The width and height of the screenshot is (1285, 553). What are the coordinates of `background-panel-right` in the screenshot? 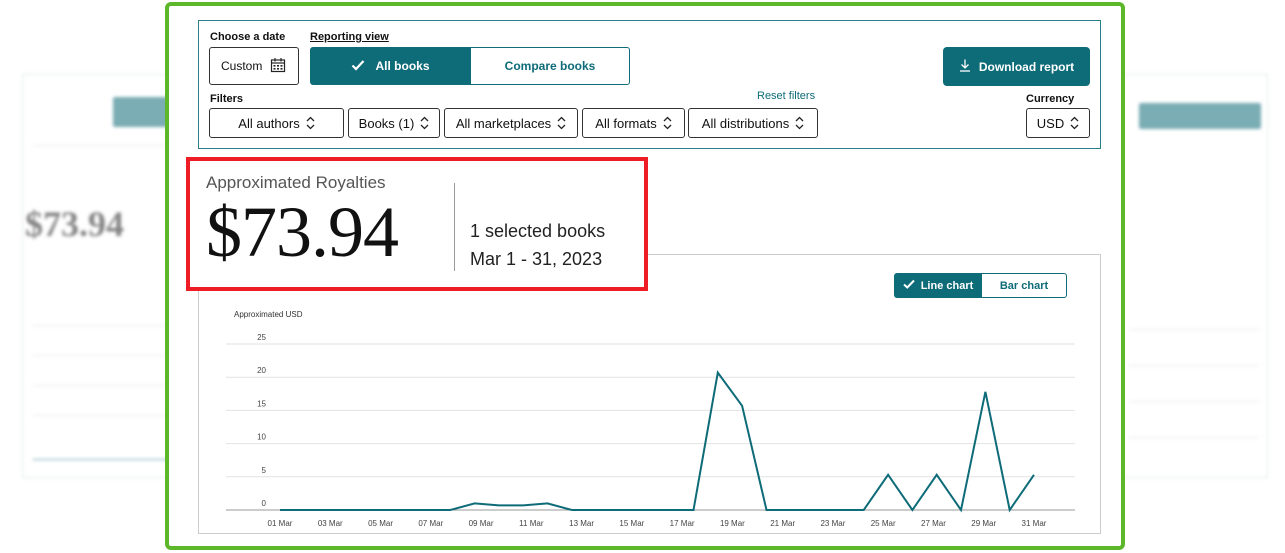 It's located at (1193, 276).